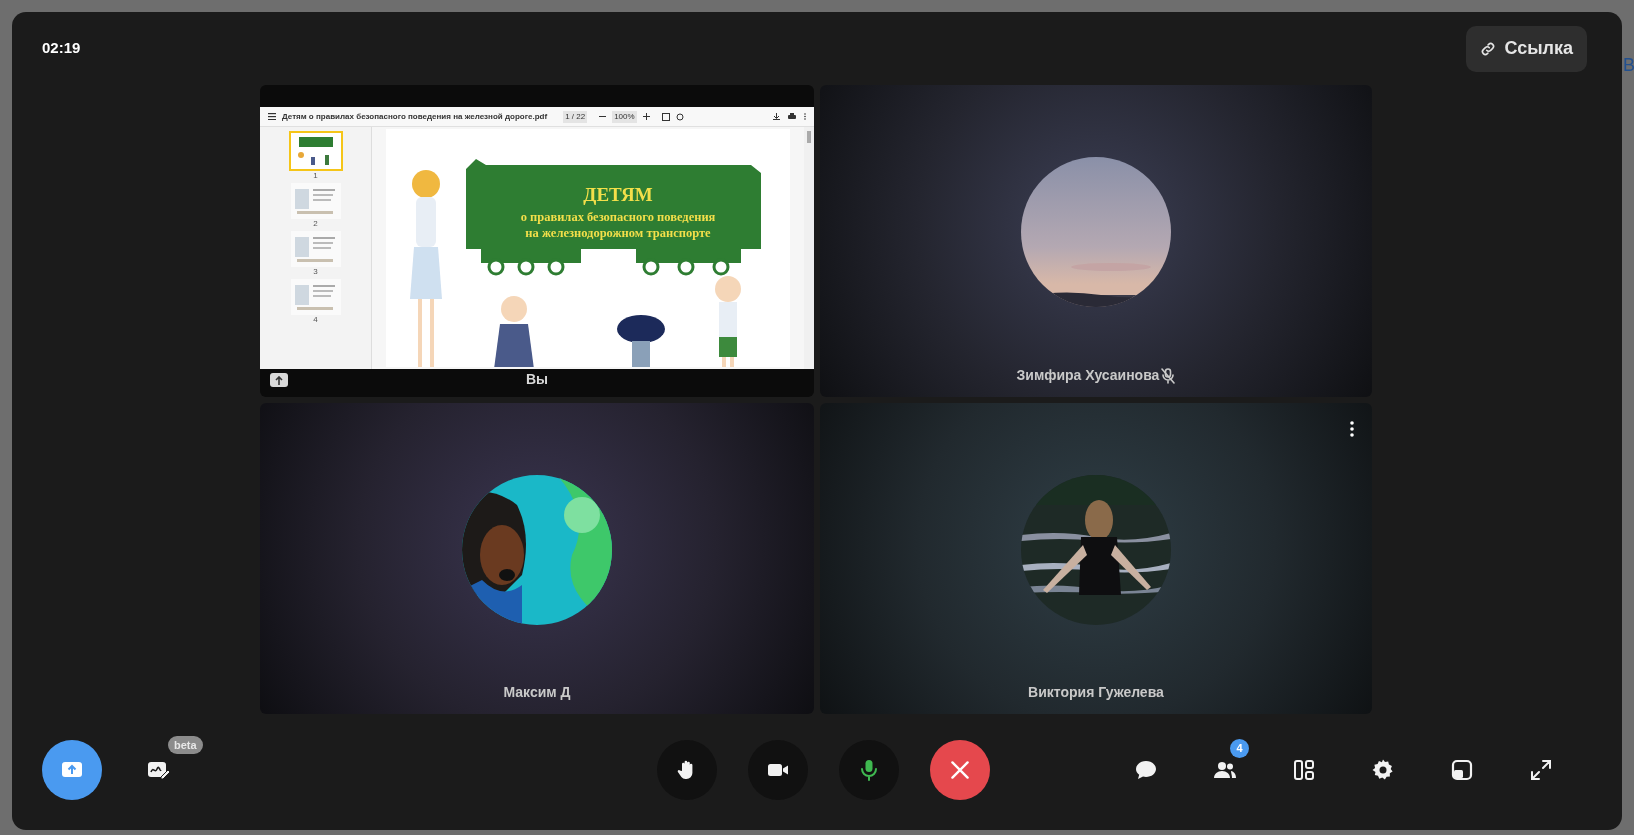 This screenshot has height=835, width=1634. What do you see at coordinates (618, 194) in the screenshot?
I see `slide-heading: ДЕТЯМ` at bounding box center [618, 194].